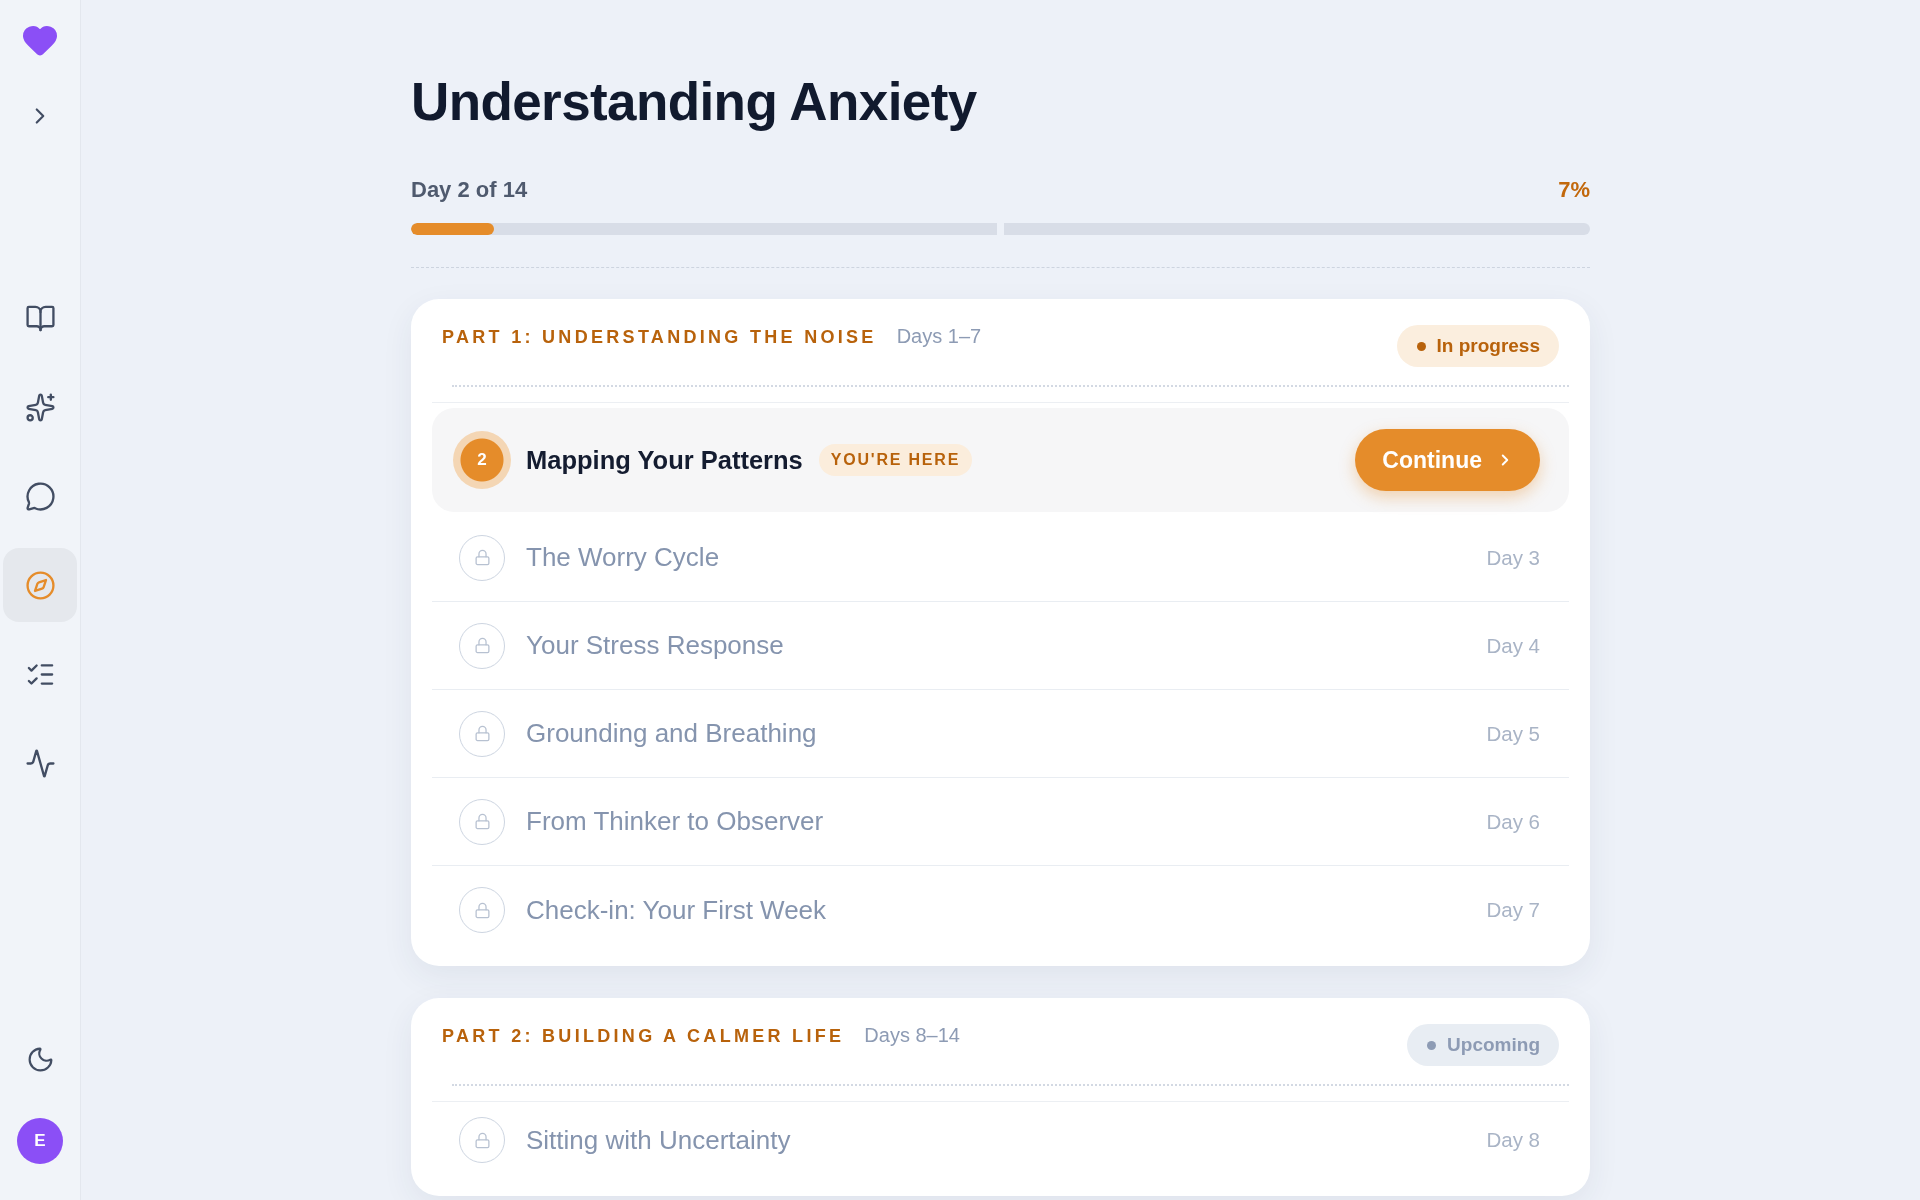  I want to click on sparkles-icon, so click(40, 407).